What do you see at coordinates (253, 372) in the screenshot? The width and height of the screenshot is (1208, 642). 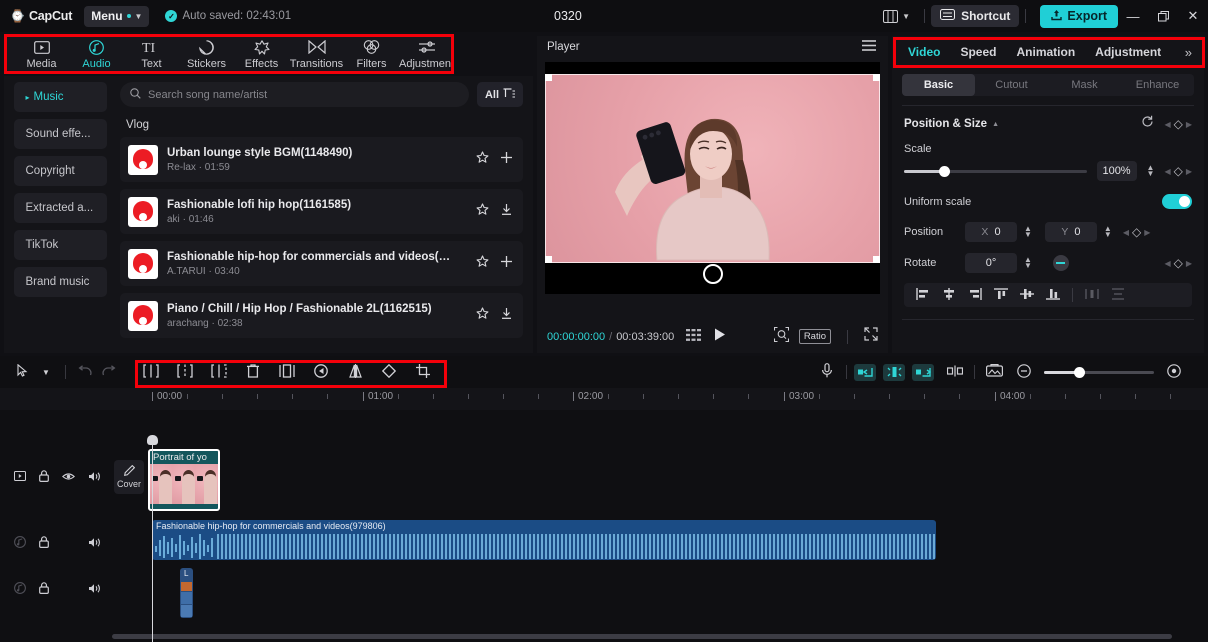 I see `delete-icon` at bounding box center [253, 372].